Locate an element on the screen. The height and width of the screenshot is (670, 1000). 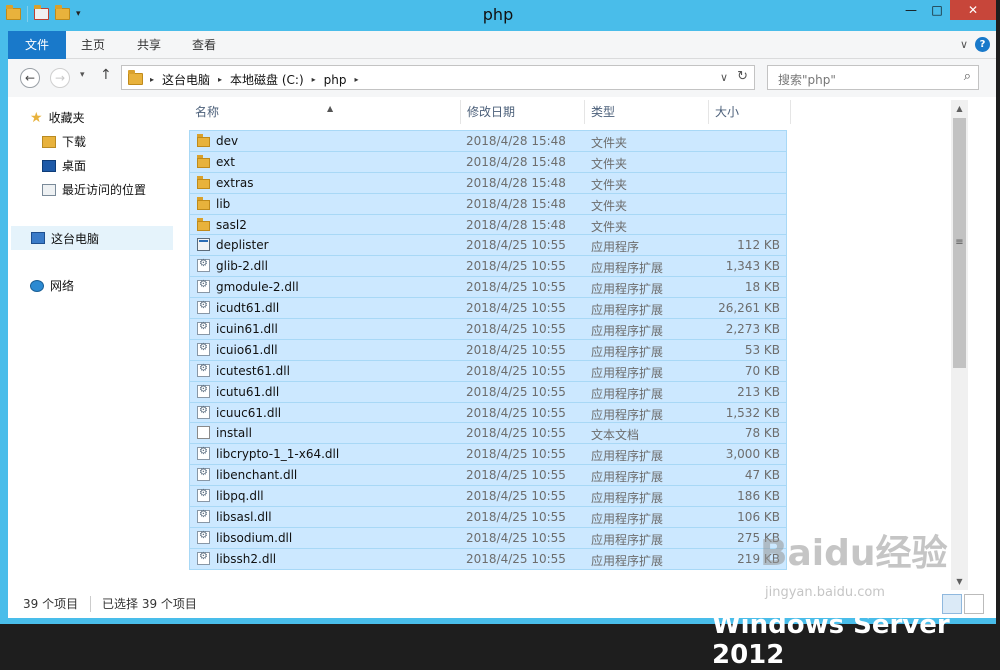
nav-this-pc: 这台电脑 is located at coordinates (92, 238).